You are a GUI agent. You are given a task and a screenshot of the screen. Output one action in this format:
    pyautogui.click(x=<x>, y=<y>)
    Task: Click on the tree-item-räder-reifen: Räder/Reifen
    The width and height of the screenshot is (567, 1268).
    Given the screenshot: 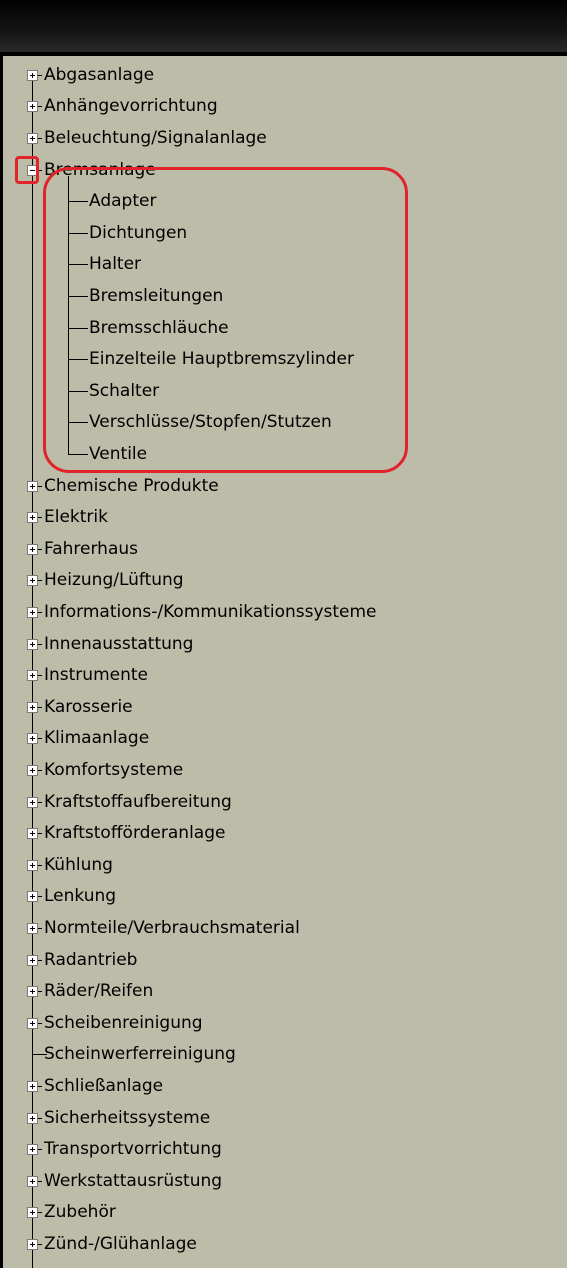 What is the action you would take?
    pyautogui.click(x=280, y=991)
    